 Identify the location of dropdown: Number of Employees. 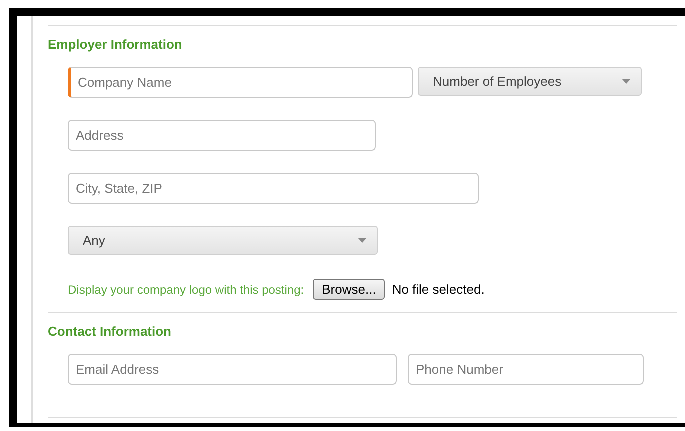
(530, 81).